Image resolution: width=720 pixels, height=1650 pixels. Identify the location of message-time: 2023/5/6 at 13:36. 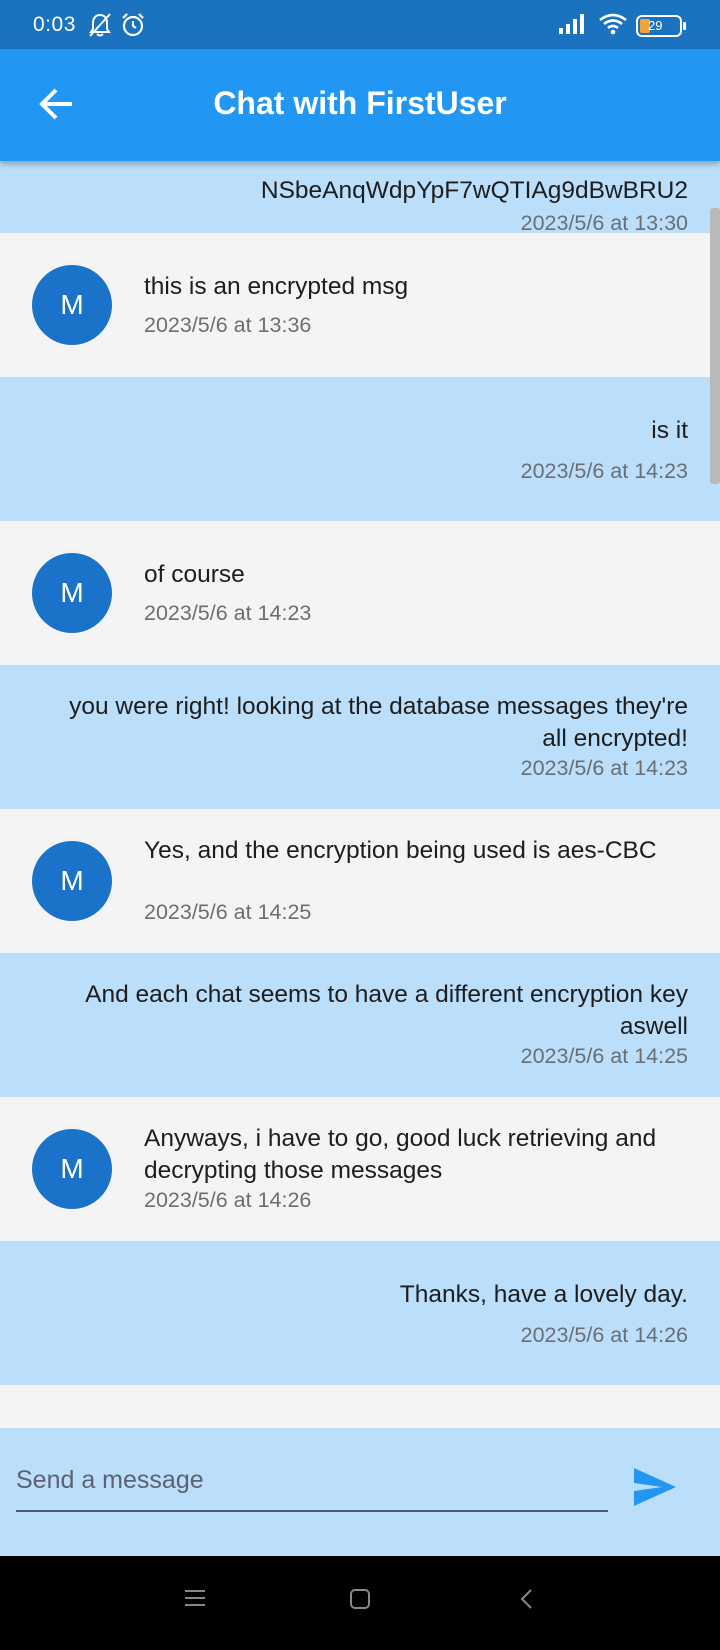
(228, 325).